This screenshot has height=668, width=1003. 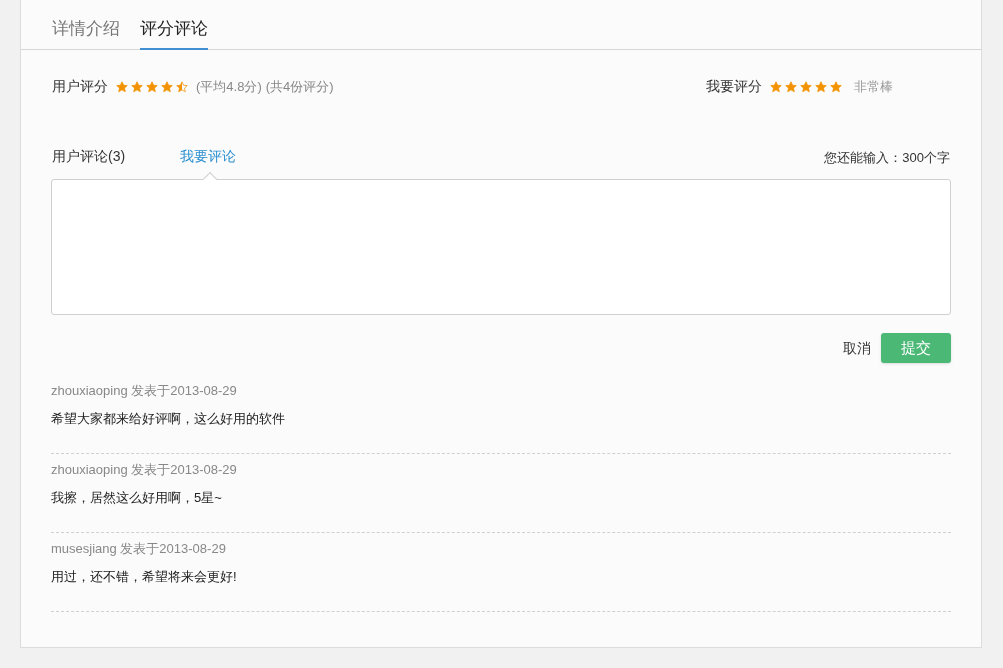 What do you see at coordinates (116, 156) in the screenshot?
I see `comment-tab: 用户评论(3)` at bounding box center [116, 156].